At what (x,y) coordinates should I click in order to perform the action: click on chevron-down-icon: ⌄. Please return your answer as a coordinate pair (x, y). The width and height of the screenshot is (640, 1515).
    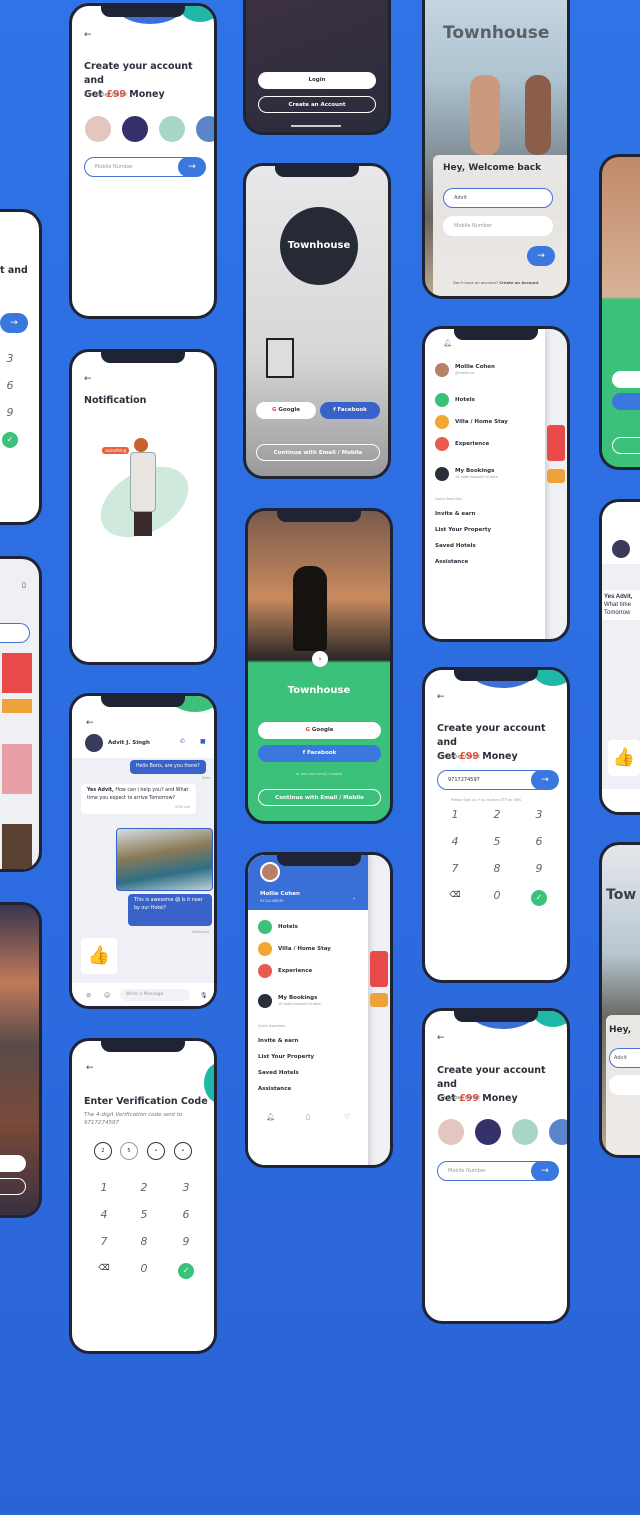
    Looking at the image, I should click on (354, 898).